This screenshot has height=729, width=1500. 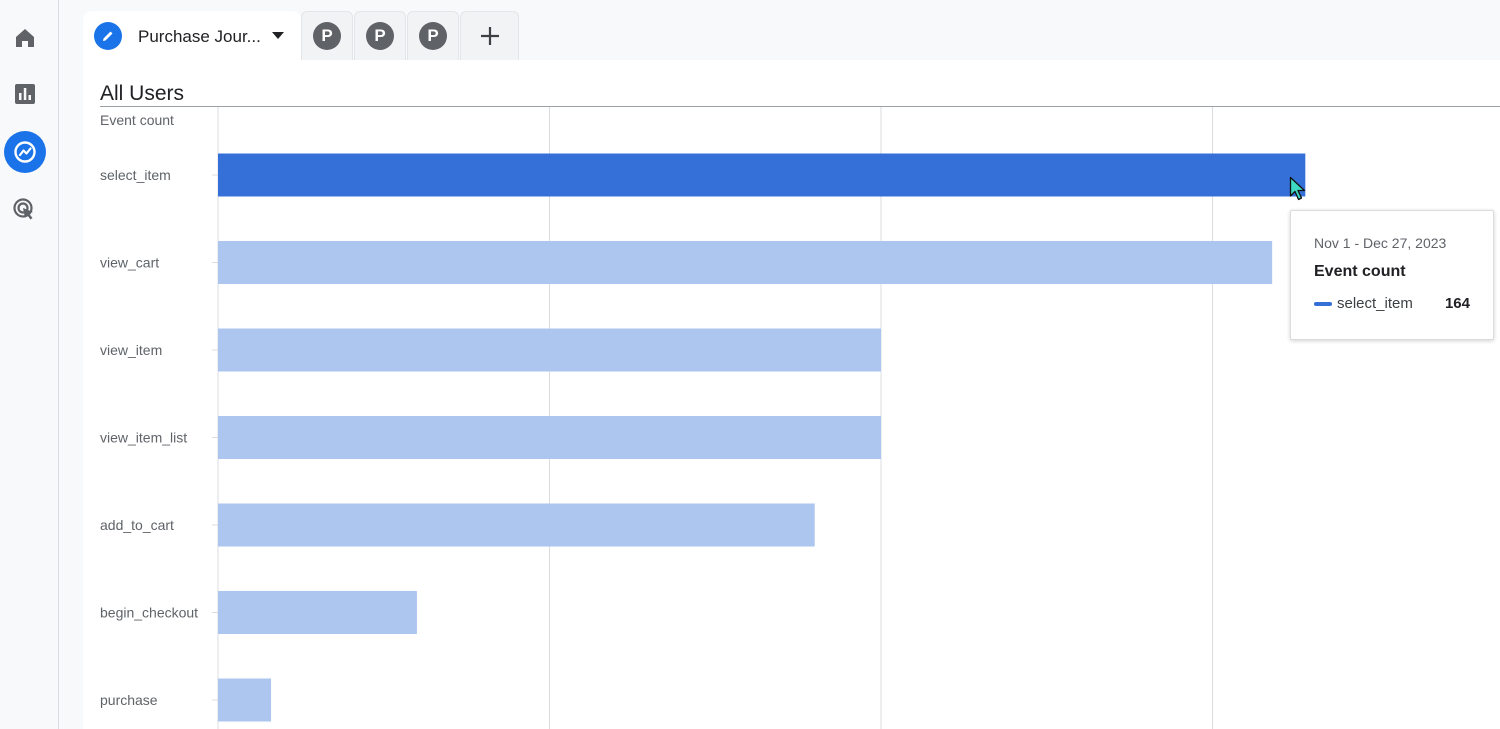 I want to click on tooltip-series-swatch, so click(x=1323, y=304).